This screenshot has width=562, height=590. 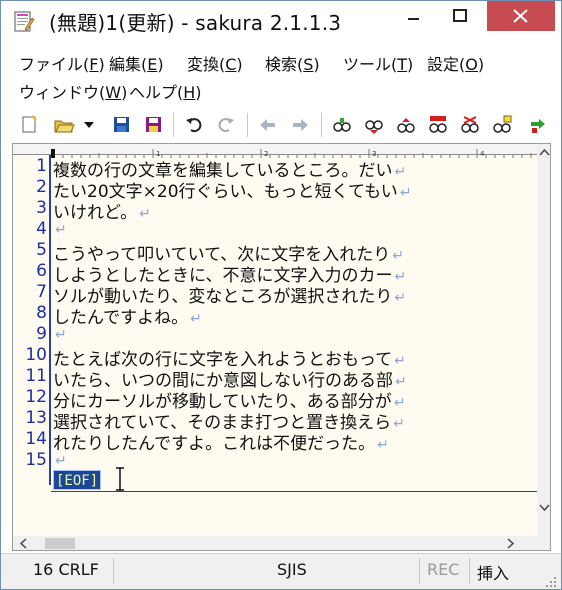 What do you see at coordinates (232, 189) in the screenshot?
I see `text-line: たい20文字×20行ぐらい、もっと短くてもい ↵` at bounding box center [232, 189].